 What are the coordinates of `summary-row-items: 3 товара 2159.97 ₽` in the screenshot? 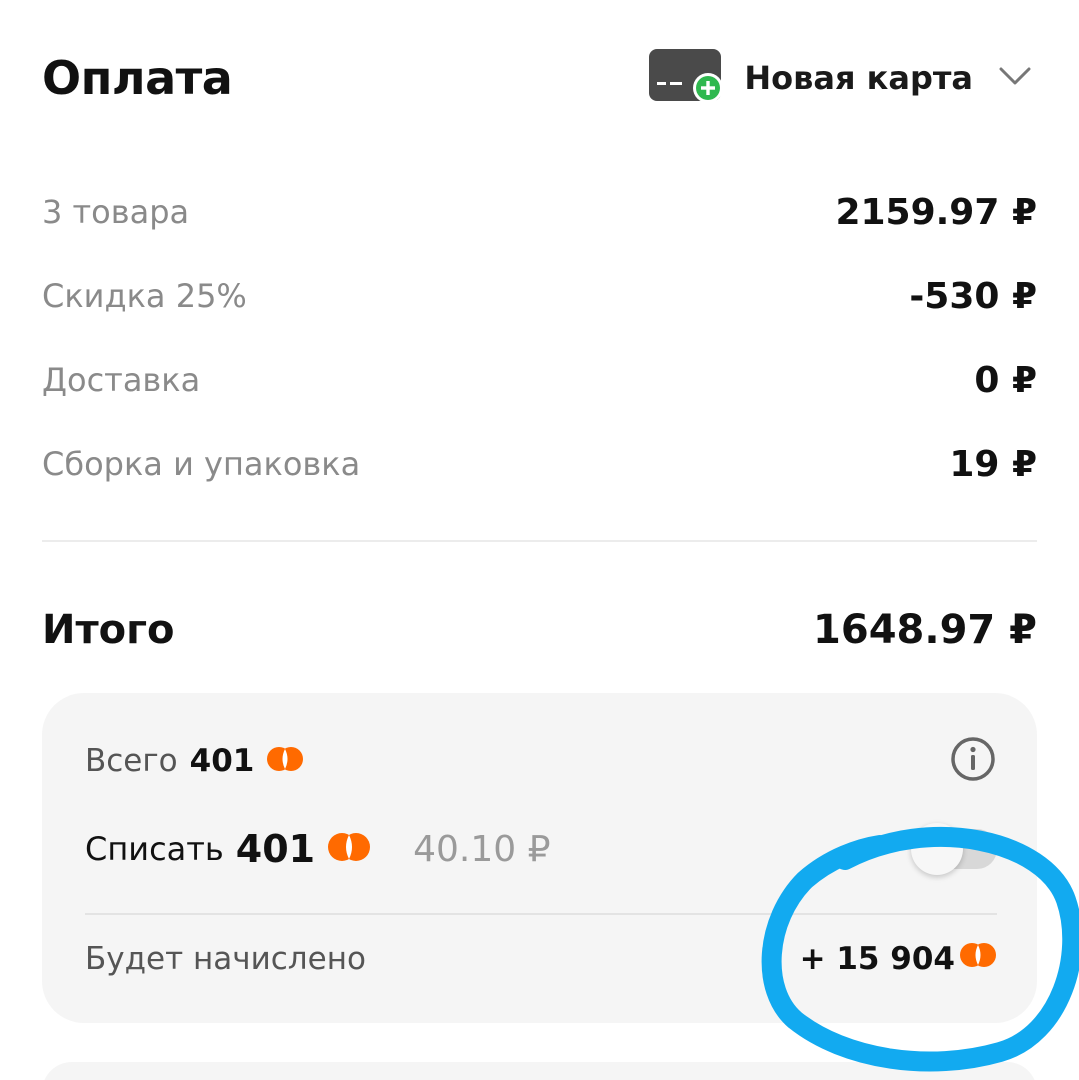 It's located at (539, 212).